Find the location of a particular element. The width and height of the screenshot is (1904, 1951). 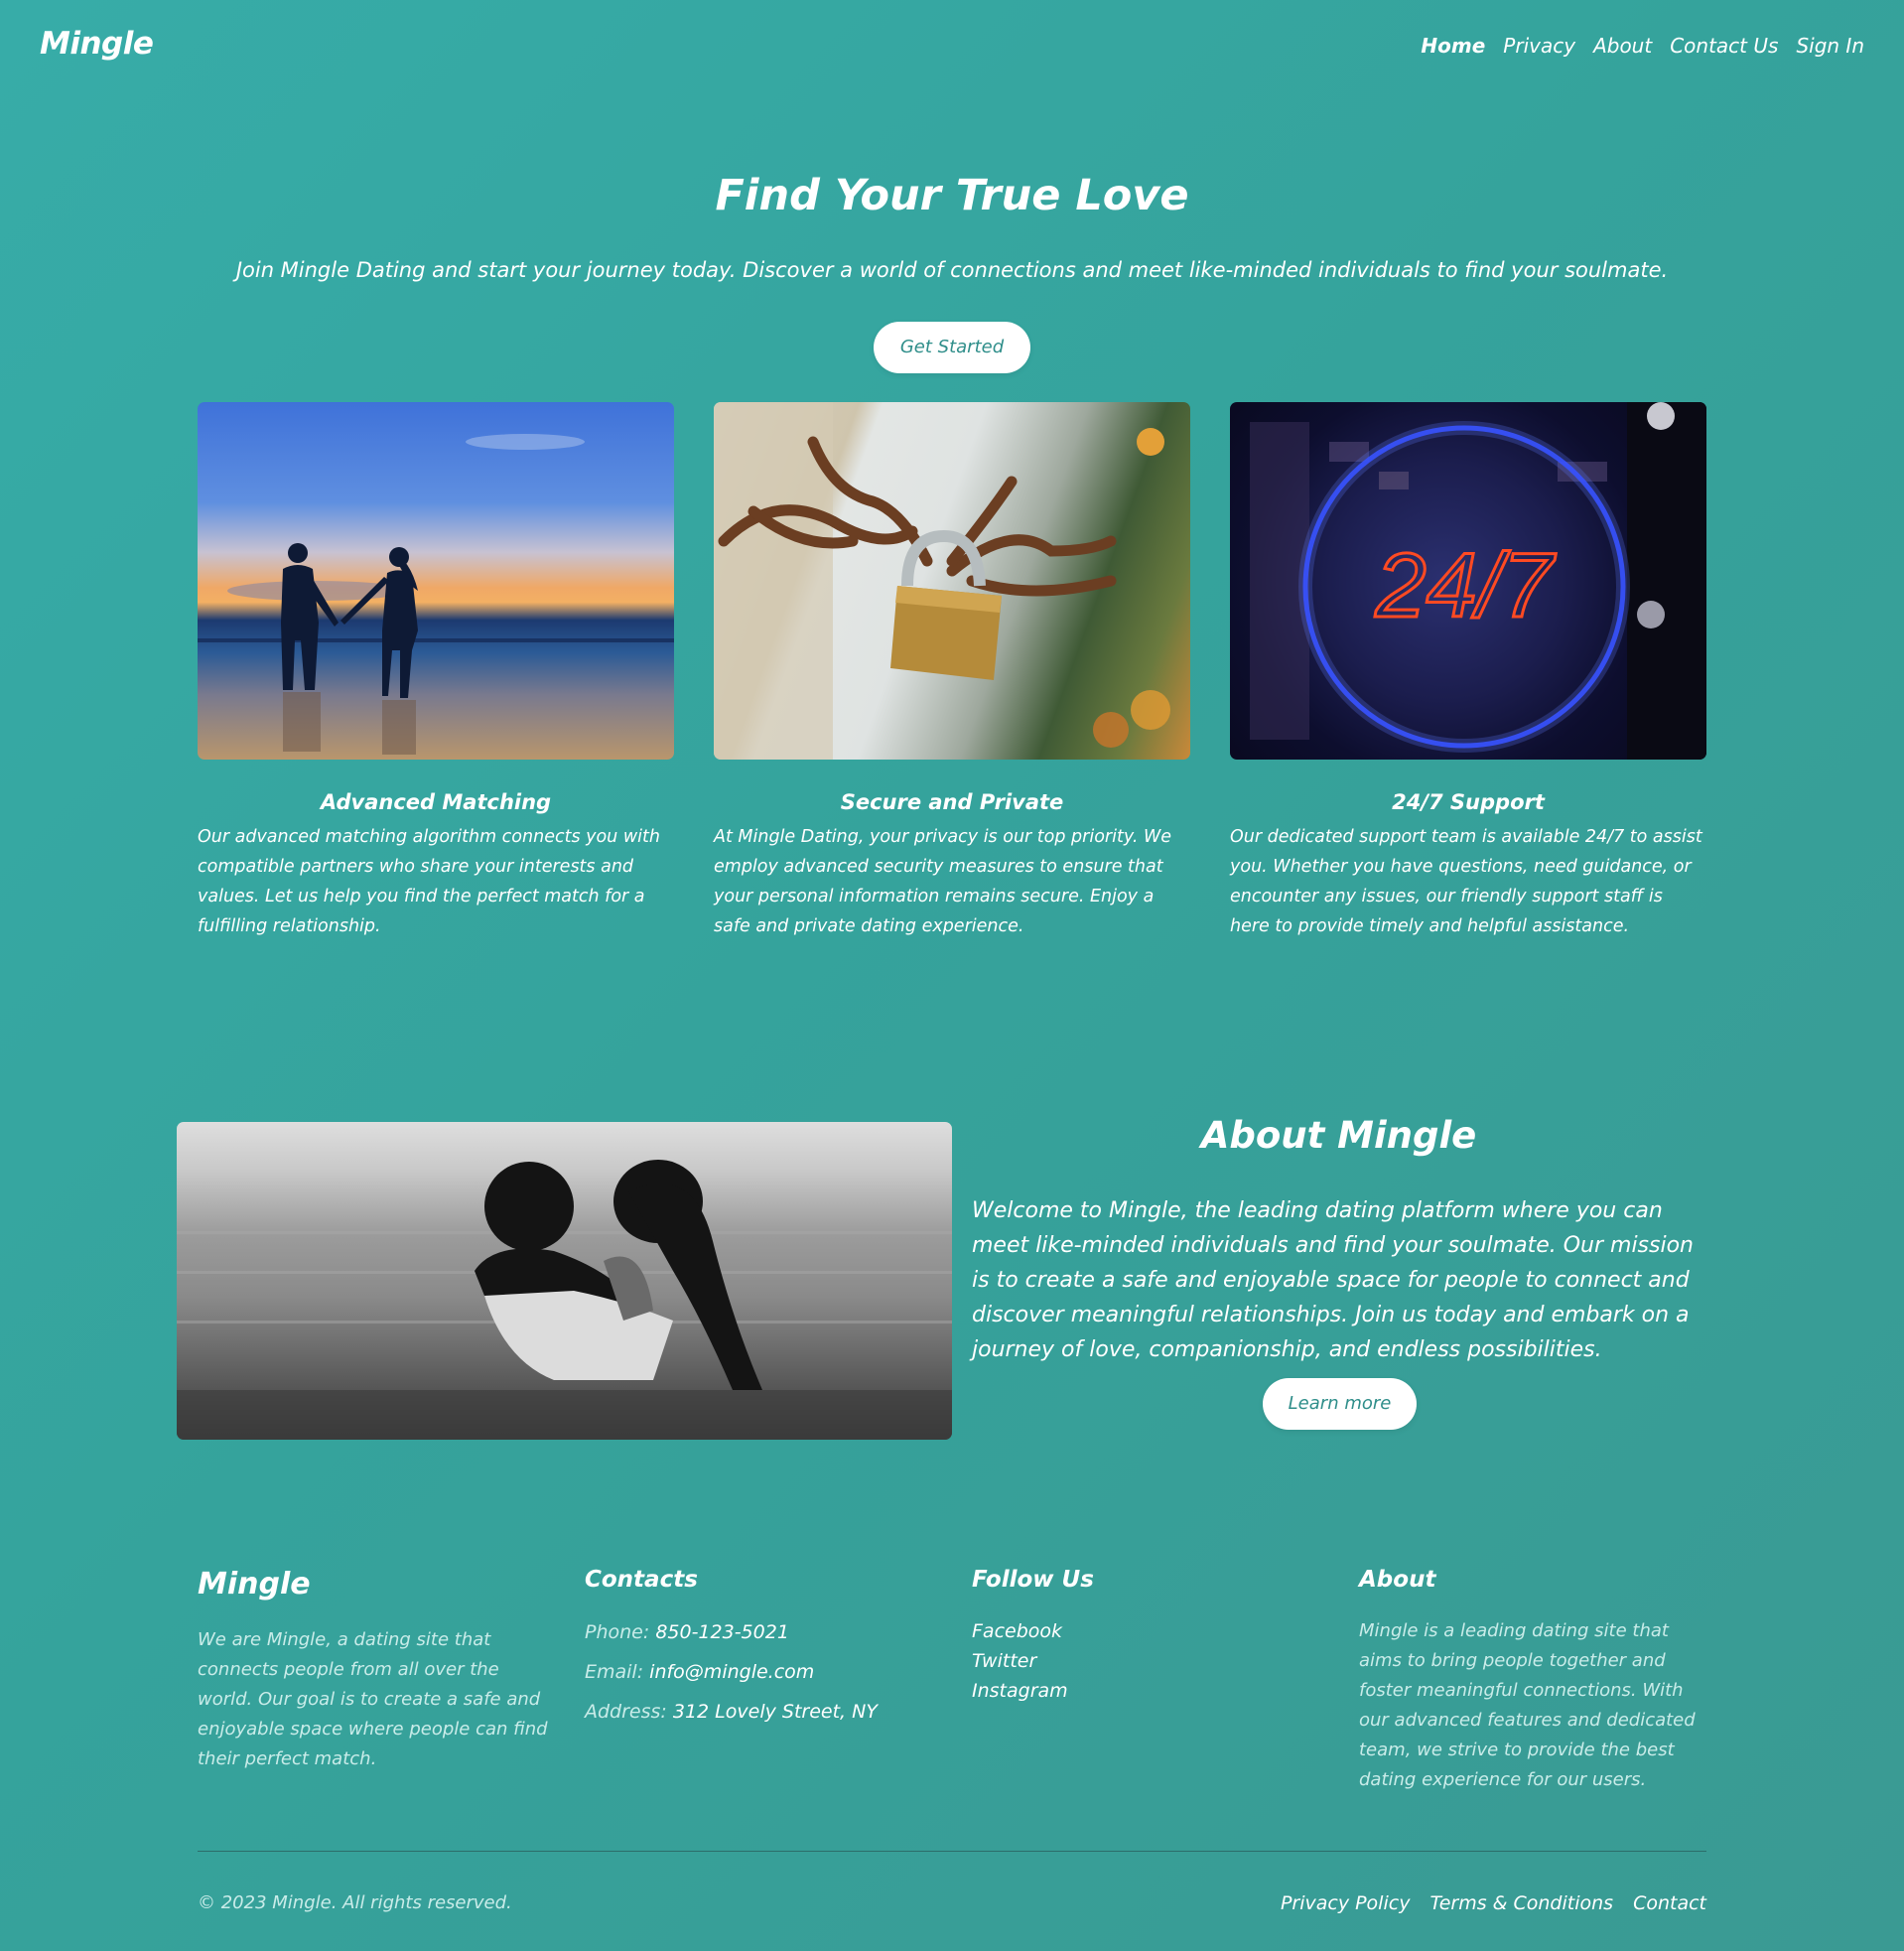

couple-beach-sunset-image is located at coordinates (436, 581).